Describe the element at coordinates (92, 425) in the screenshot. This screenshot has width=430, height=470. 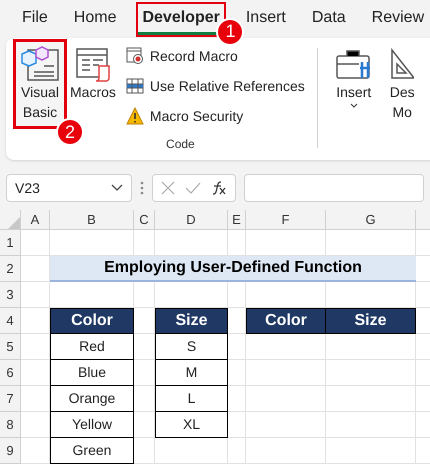
I see `table-cell: Yellow` at that location.